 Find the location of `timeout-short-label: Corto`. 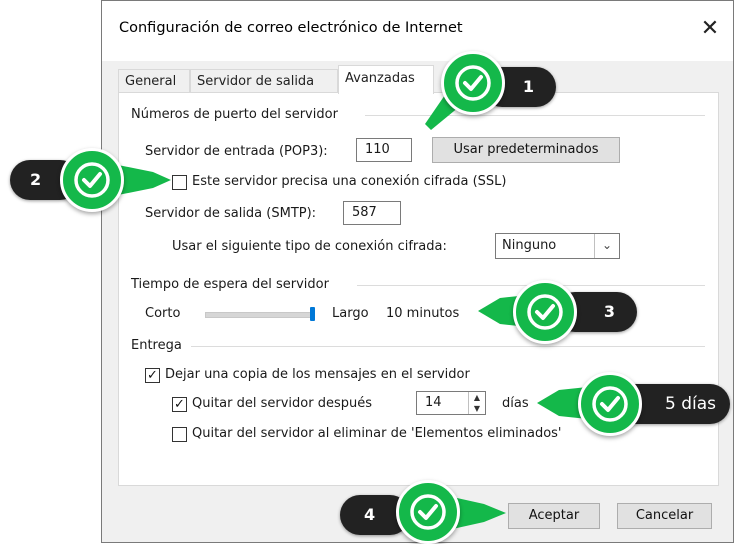

timeout-short-label: Corto is located at coordinates (163, 313).